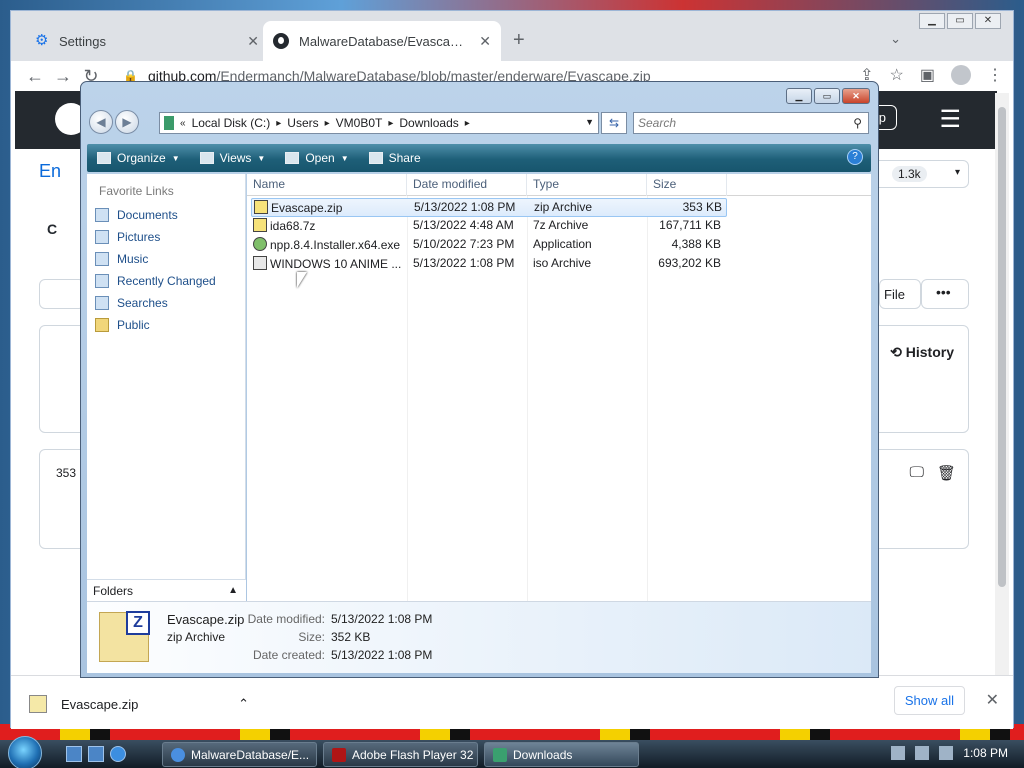 Image resolution: width=1024 pixels, height=768 pixels. I want to click on start-button, so click(25, 752).